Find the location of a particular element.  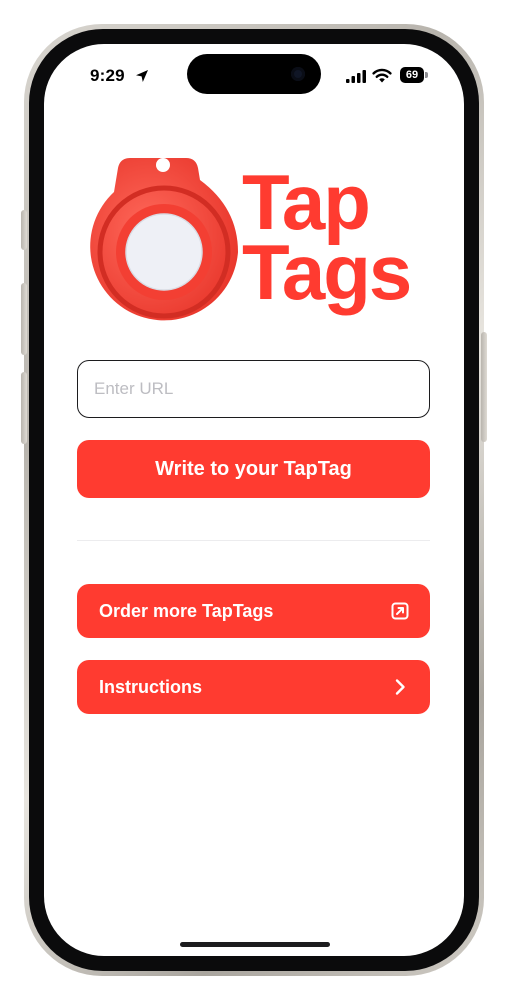

order-more-button: Order more TapTags is located at coordinates (253, 611).